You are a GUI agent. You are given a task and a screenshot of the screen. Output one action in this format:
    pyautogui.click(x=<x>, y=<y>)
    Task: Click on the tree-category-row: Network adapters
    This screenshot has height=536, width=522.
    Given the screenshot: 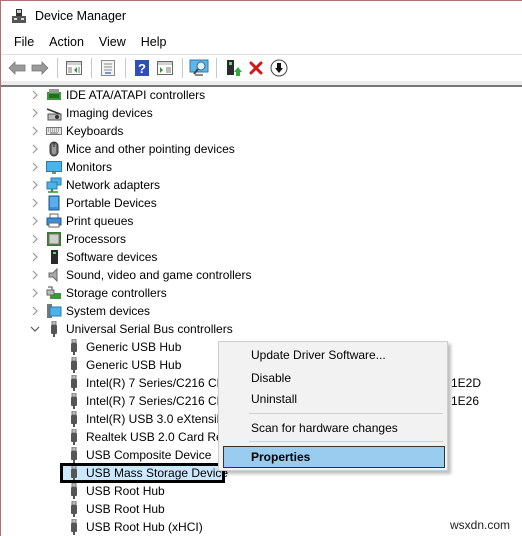 What is the action you would take?
    pyautogui.click(x=262, y=185)
    